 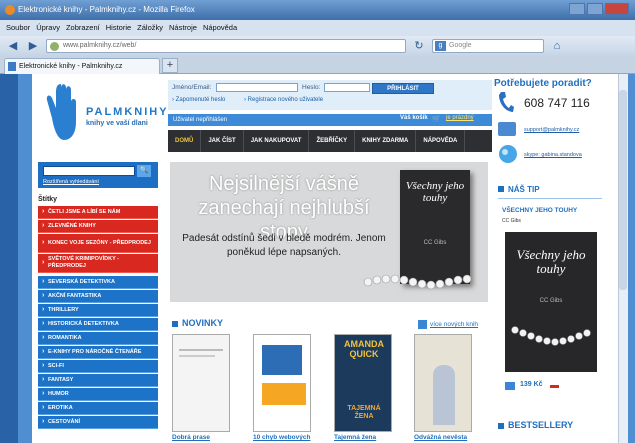 What do you see at coordinates (257, 87) in the screenshot?
I see `email-field` at bounding box center [257, 87].